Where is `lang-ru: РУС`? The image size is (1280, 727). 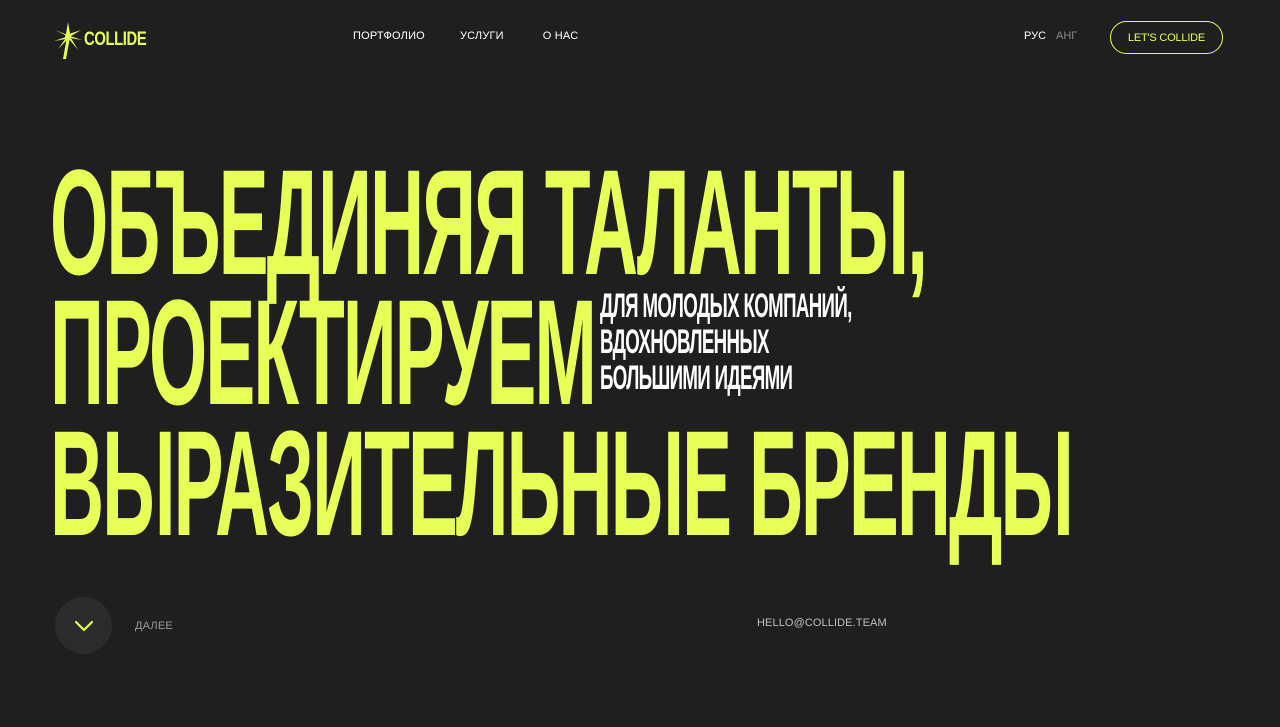
lang-ru: РУС is located at coordinates (1035, 36).